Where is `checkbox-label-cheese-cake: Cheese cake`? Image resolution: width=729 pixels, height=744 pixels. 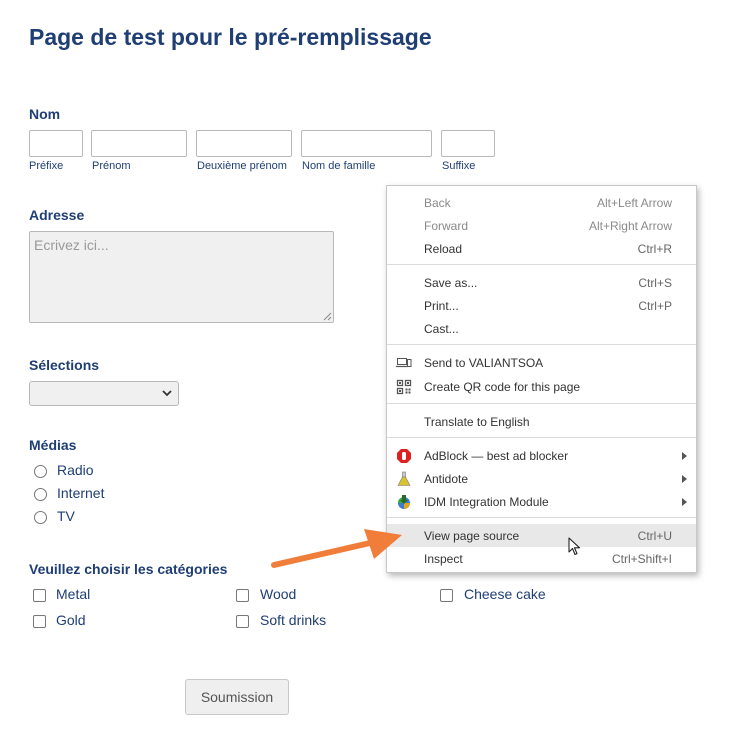
checkbox-label-cheese-cake: Cheese cake is located at coordinates (505, 594).